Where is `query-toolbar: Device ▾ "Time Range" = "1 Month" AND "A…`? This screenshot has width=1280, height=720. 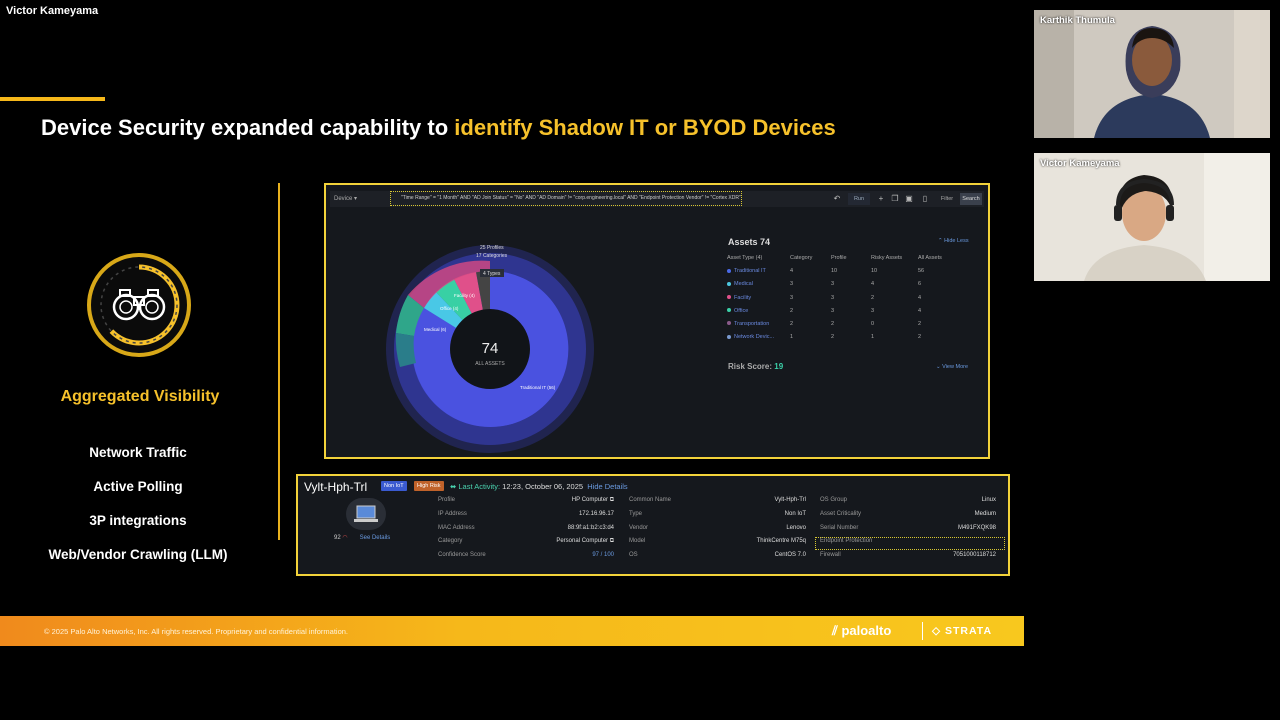
query-toolbar: Device ▾ "Time Range" = "1 Month" AND "A… is located at coordinates (657, 199).